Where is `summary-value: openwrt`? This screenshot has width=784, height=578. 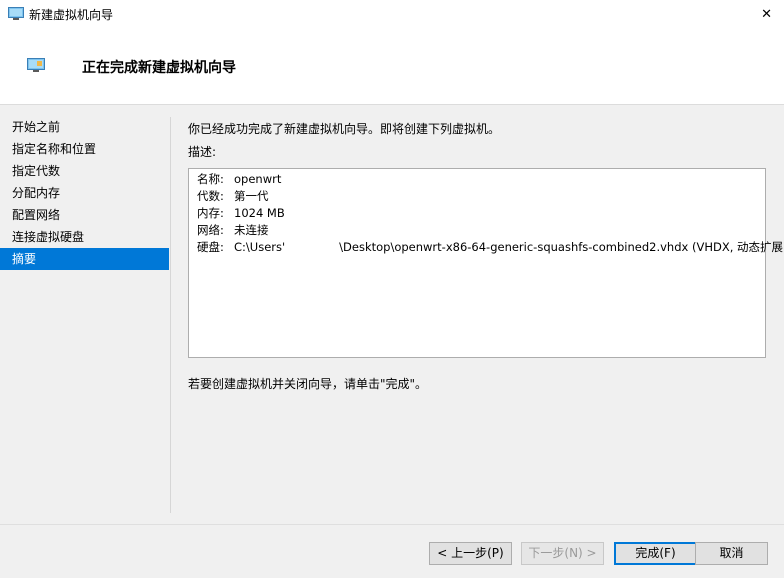 summary-value: openwrt is located at coordinates (258, 179).